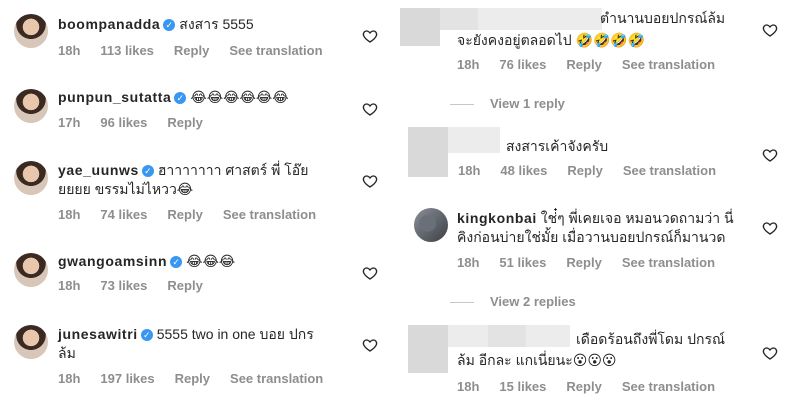 The image size is (800, 402). What do you see at coordinates (233, 170) in the screenshot?
I see `comment-text: ฮาาาาาาา ศาสตร์ พี่ โอ๊ย` at bounding box center [233, 170].